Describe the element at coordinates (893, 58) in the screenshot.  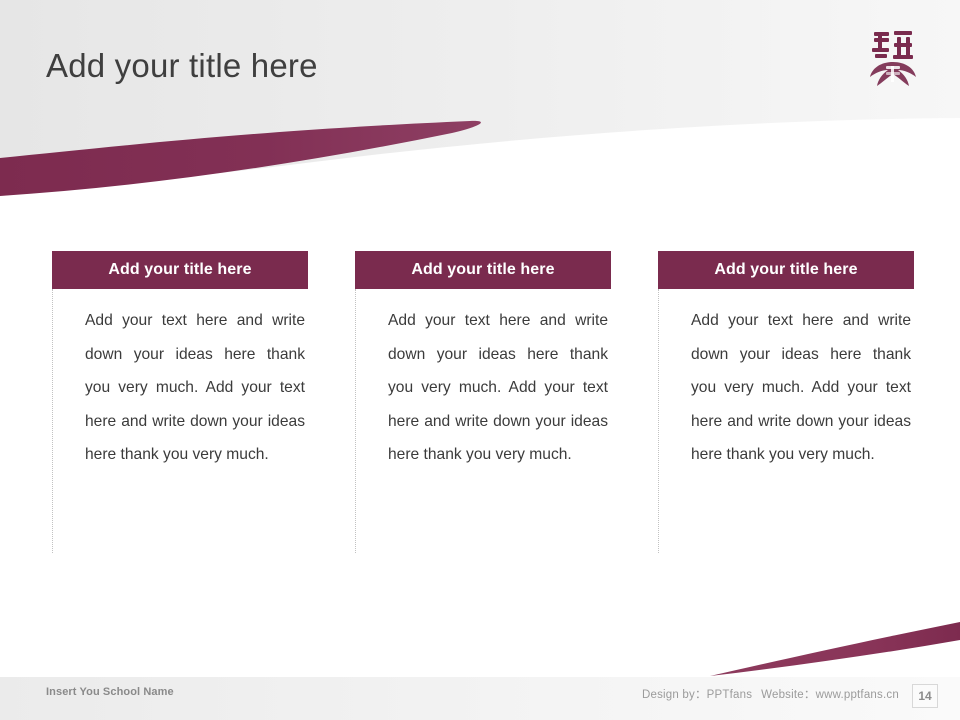
I see `school-emblem-icon` at that location.